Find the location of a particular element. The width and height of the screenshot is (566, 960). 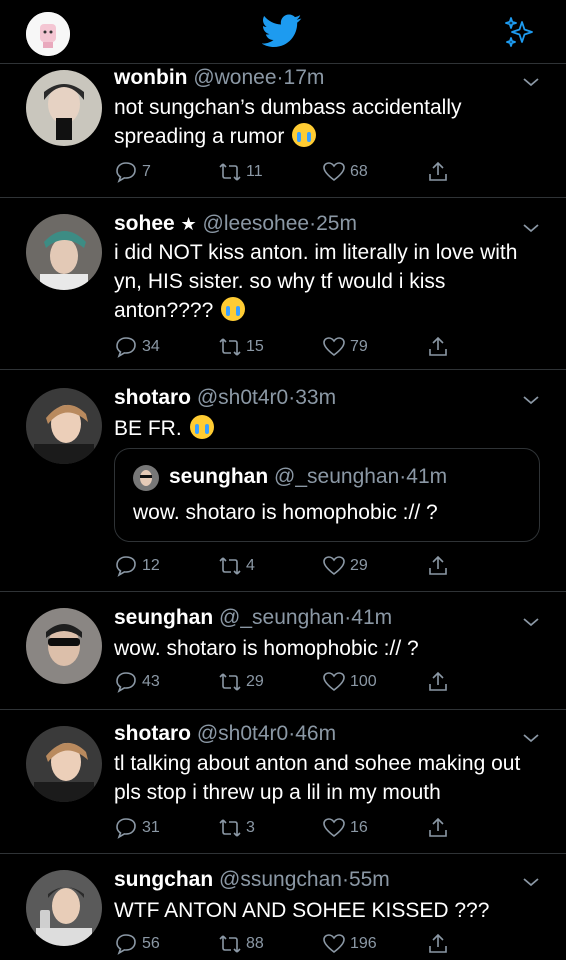

tweet-actions: 34 15 79 is located at coordinates (329, 349).